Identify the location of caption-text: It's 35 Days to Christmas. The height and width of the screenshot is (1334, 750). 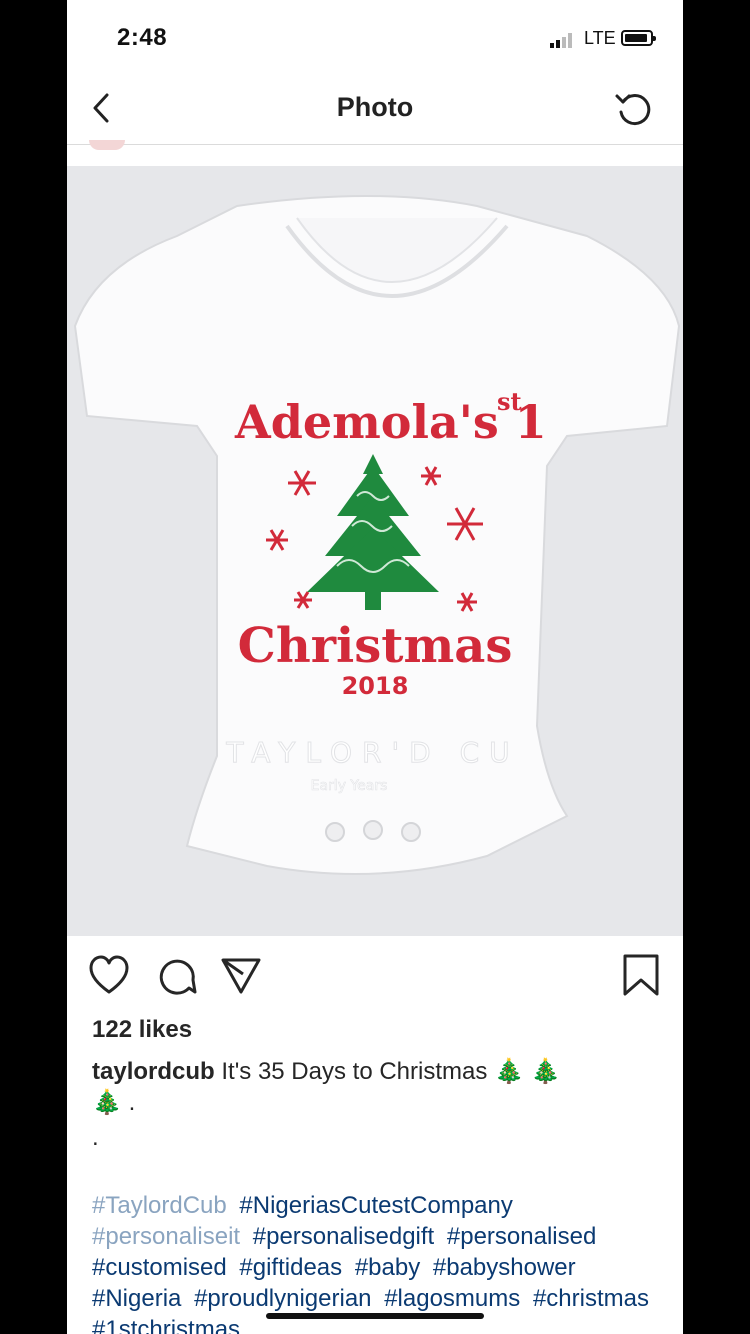
(354, 1071).